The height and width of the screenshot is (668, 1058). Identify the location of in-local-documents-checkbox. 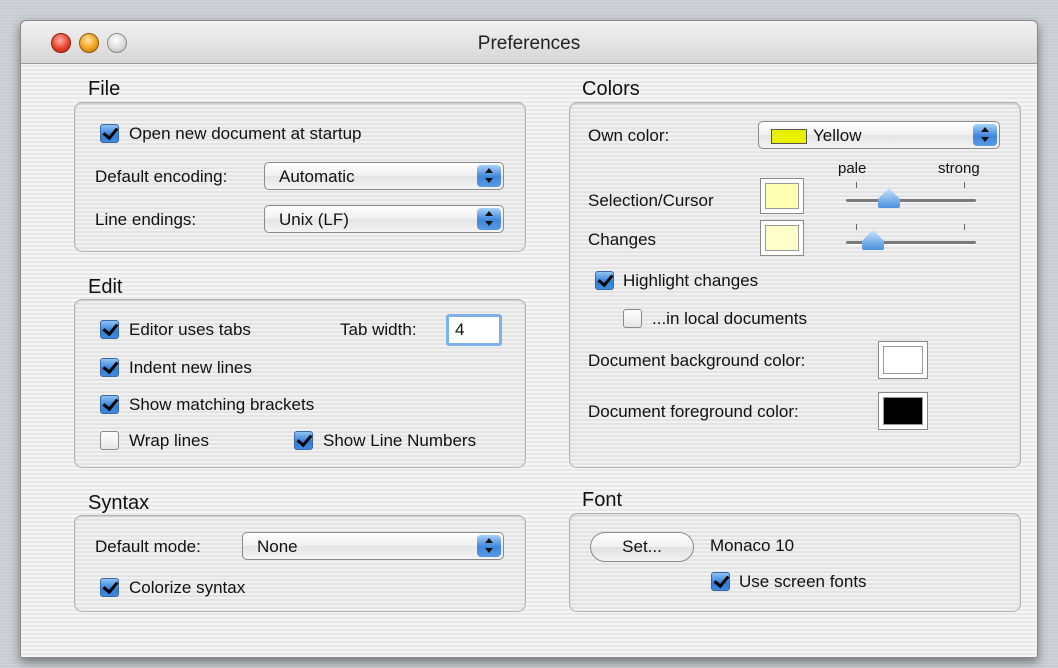
(632, 318).